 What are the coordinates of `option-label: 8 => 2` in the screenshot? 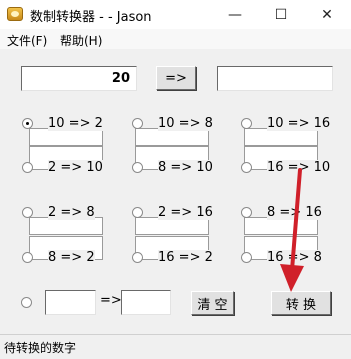 It's located at (71, 257).